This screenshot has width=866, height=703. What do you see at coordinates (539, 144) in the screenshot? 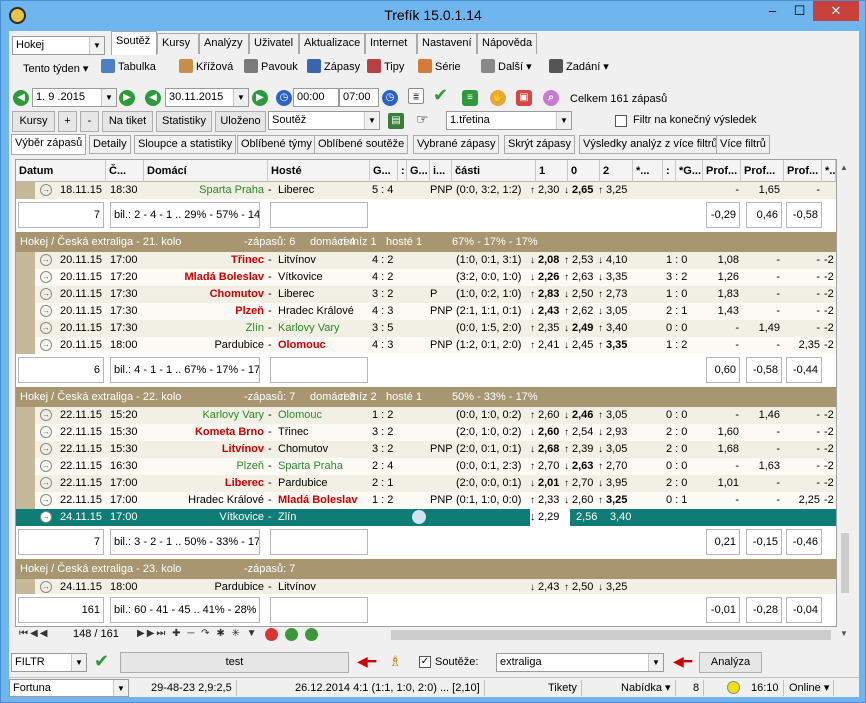
I see `subtab-6: Skrýt zápasy` at bounding box center [539, 144].